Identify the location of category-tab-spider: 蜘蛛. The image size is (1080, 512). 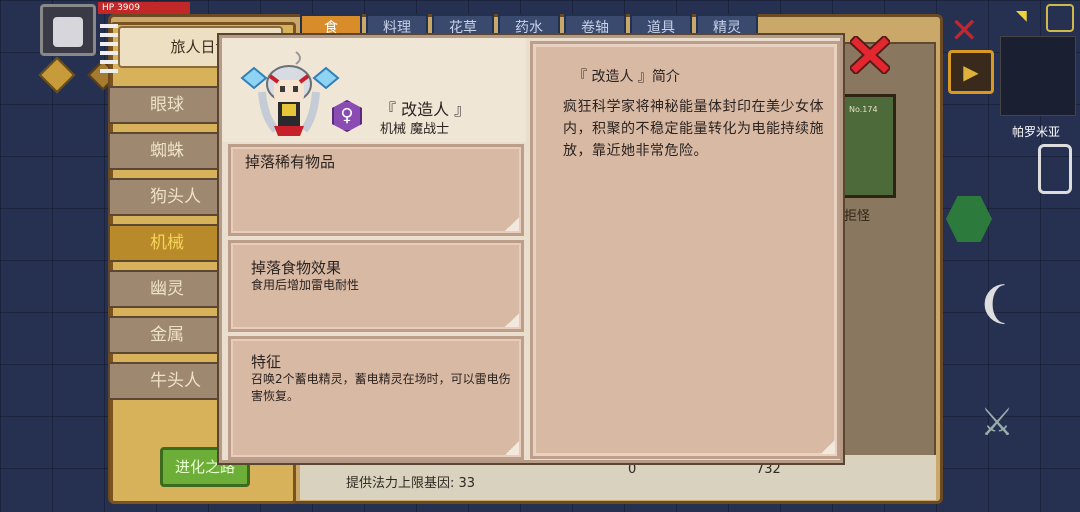
(170, 151).